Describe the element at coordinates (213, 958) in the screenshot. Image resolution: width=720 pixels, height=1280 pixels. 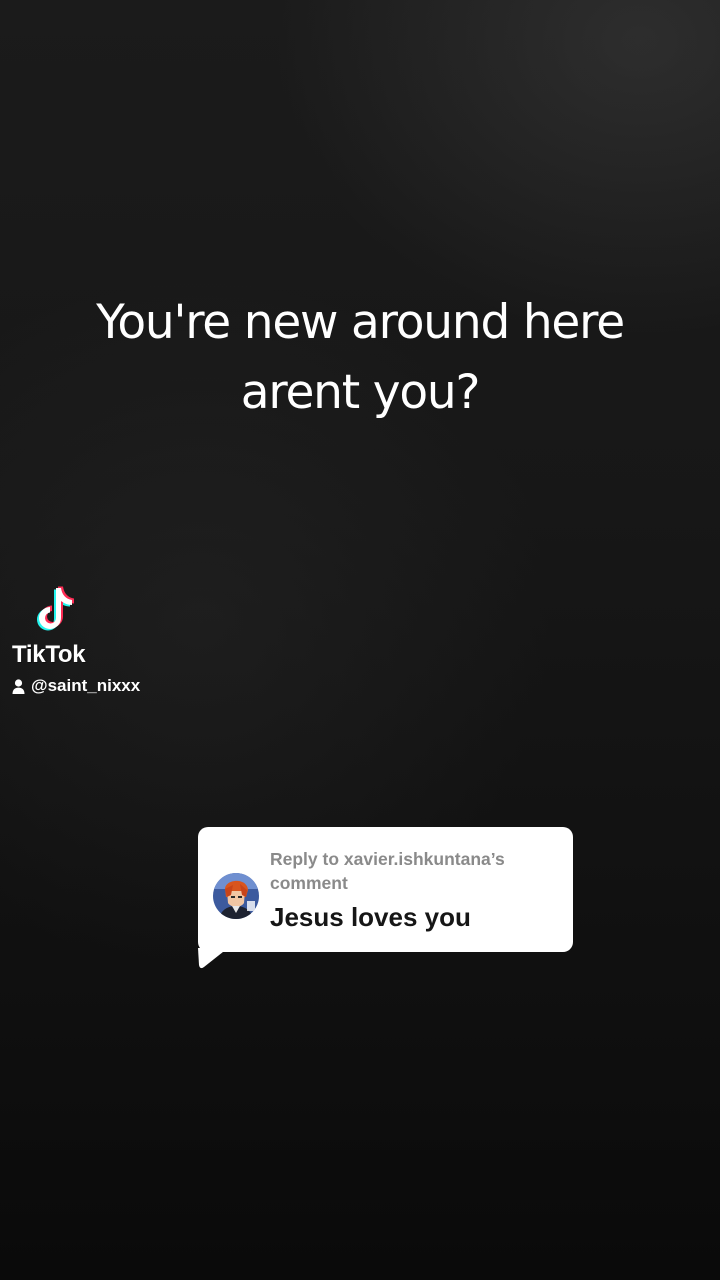
I see `reply-bubble-tail` at that location.